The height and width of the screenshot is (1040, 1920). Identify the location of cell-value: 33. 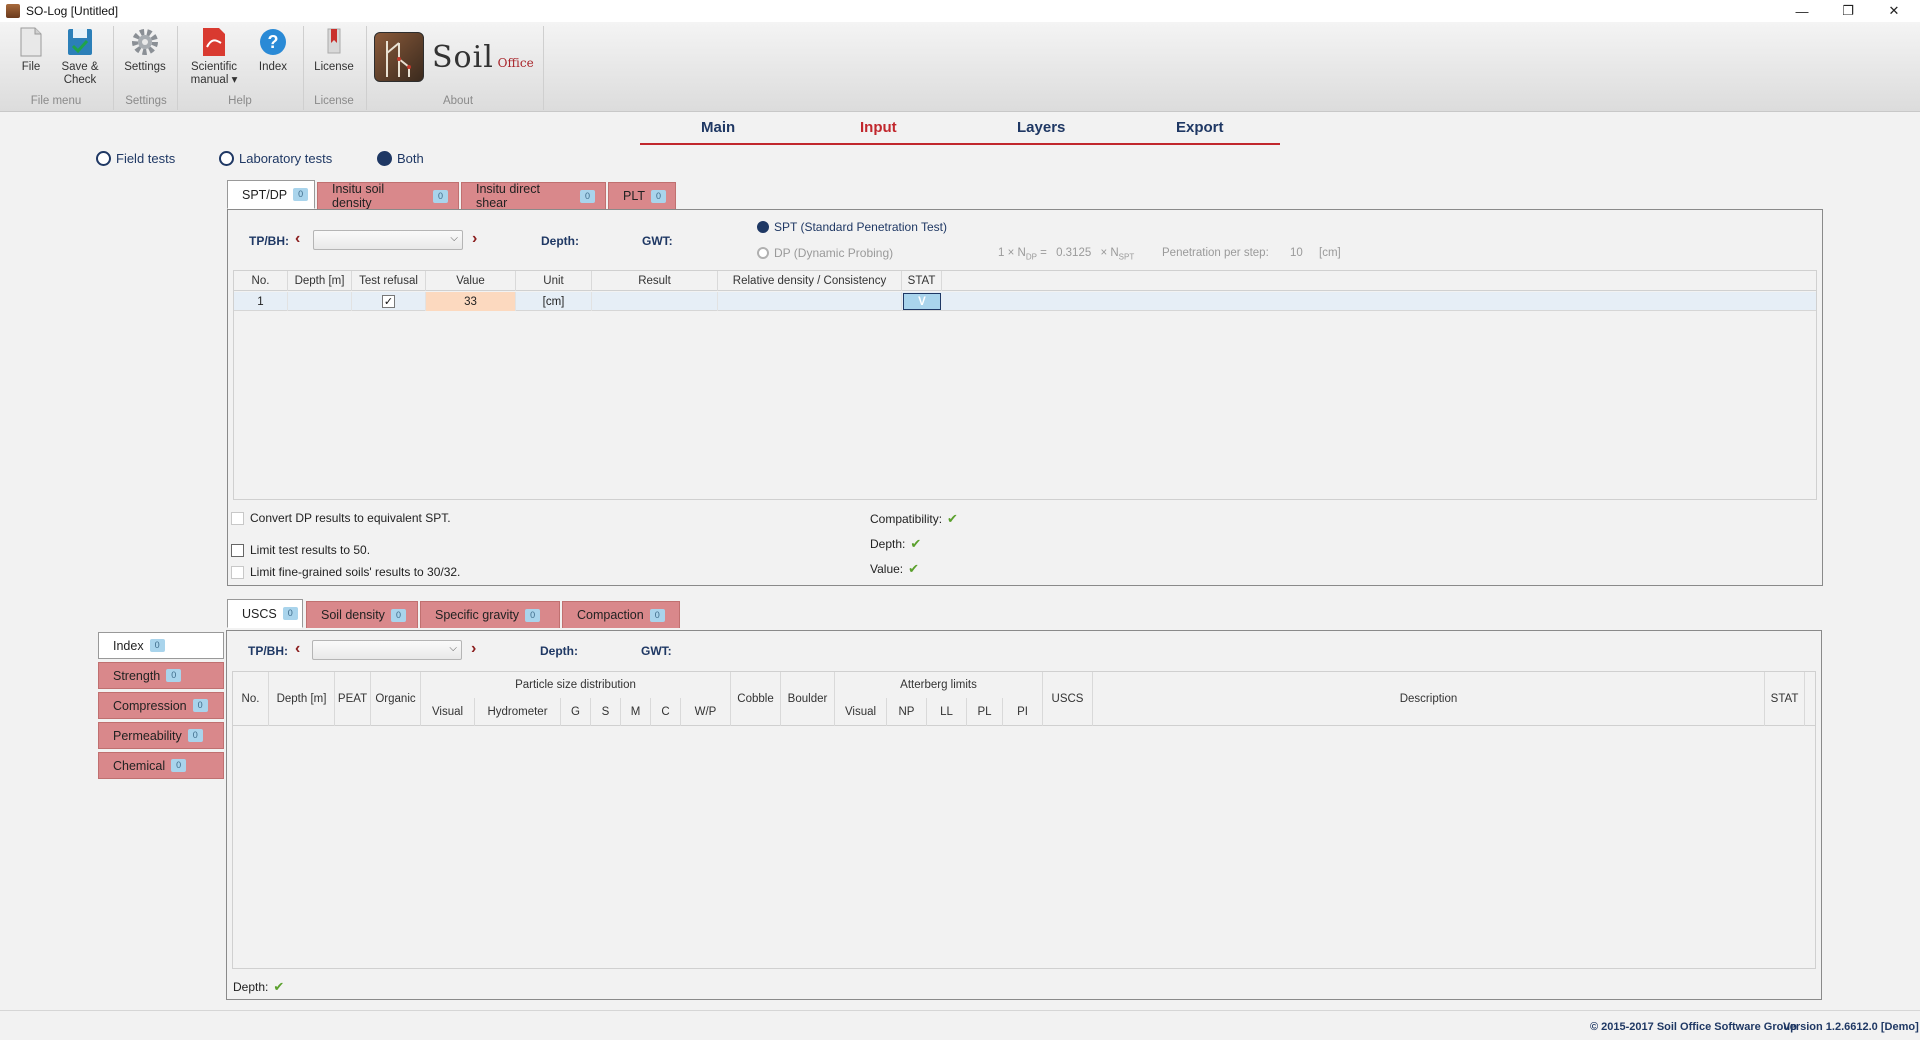
(471, 301).